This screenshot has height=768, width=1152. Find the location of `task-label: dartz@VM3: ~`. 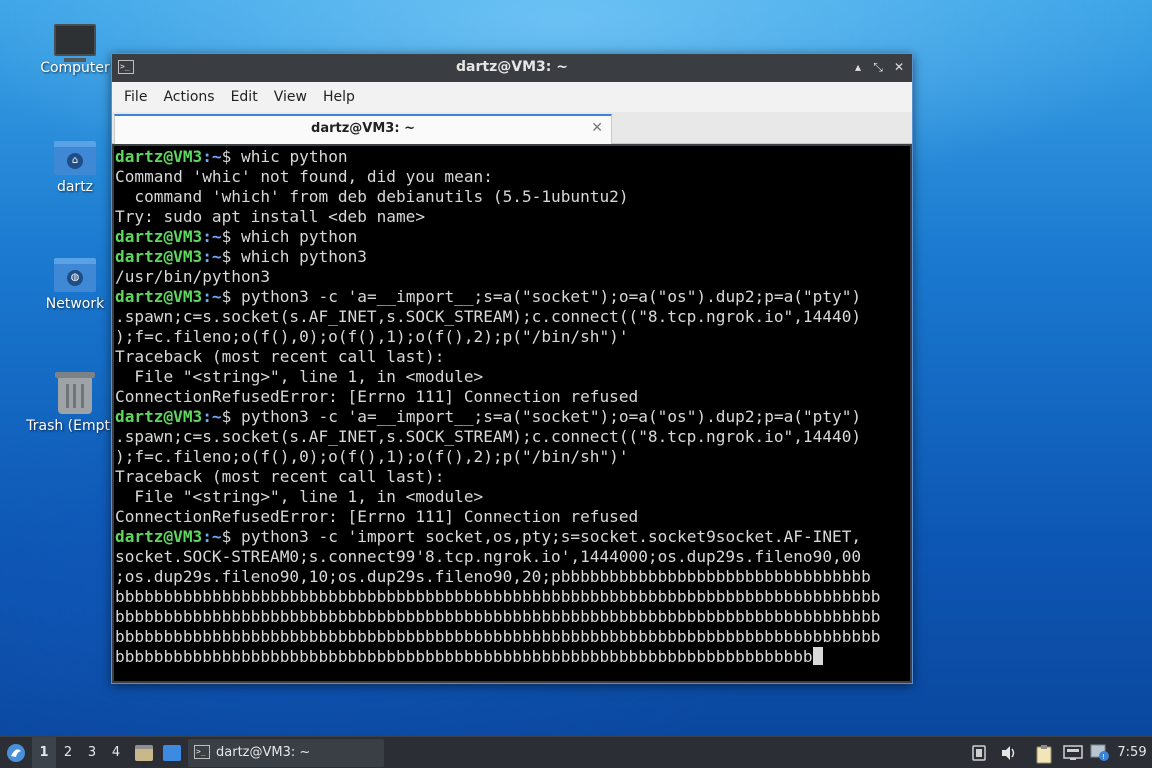

task-label: dartz@VM3: ~ is located at coordinates (263, 752).